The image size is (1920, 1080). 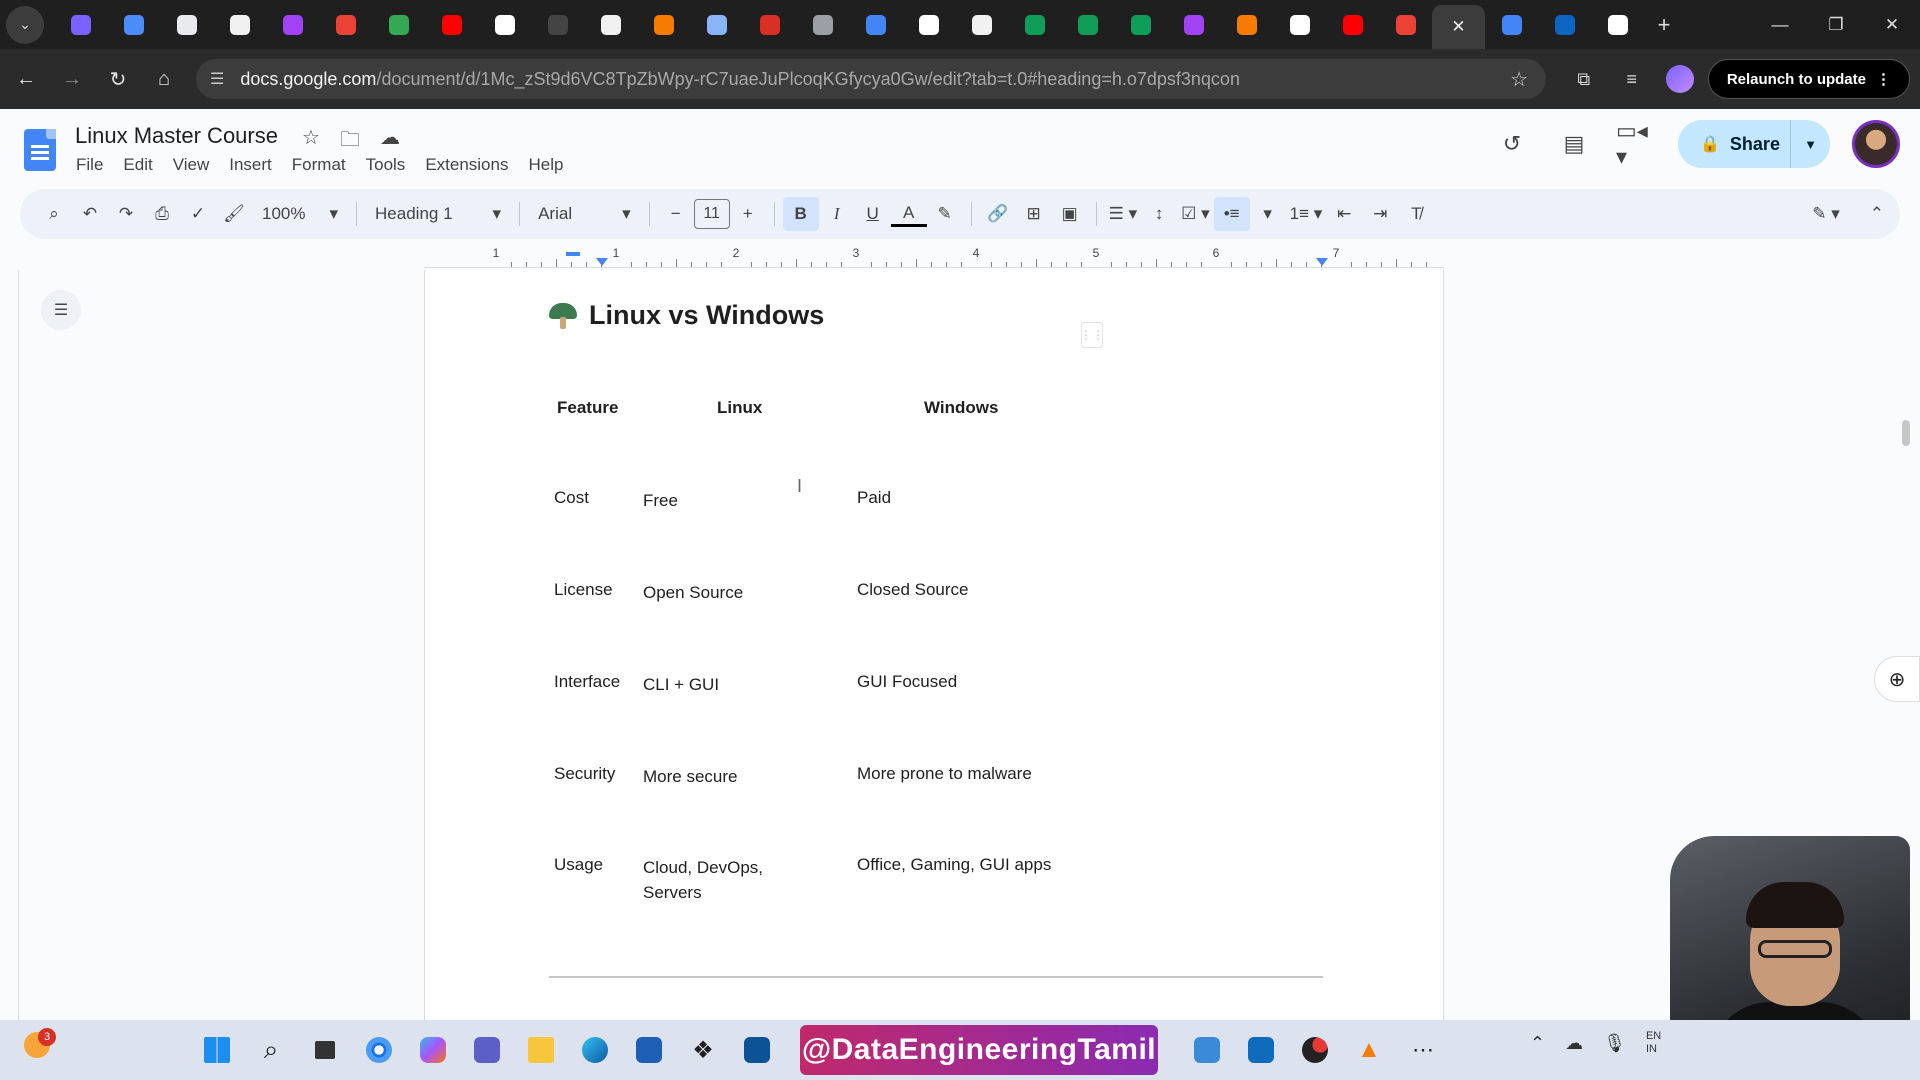 What do you see at coordinates (1369, 1050) in the screenshot?
I see `vlc-app-button: ▲` at bounding box center [1369, 1050].